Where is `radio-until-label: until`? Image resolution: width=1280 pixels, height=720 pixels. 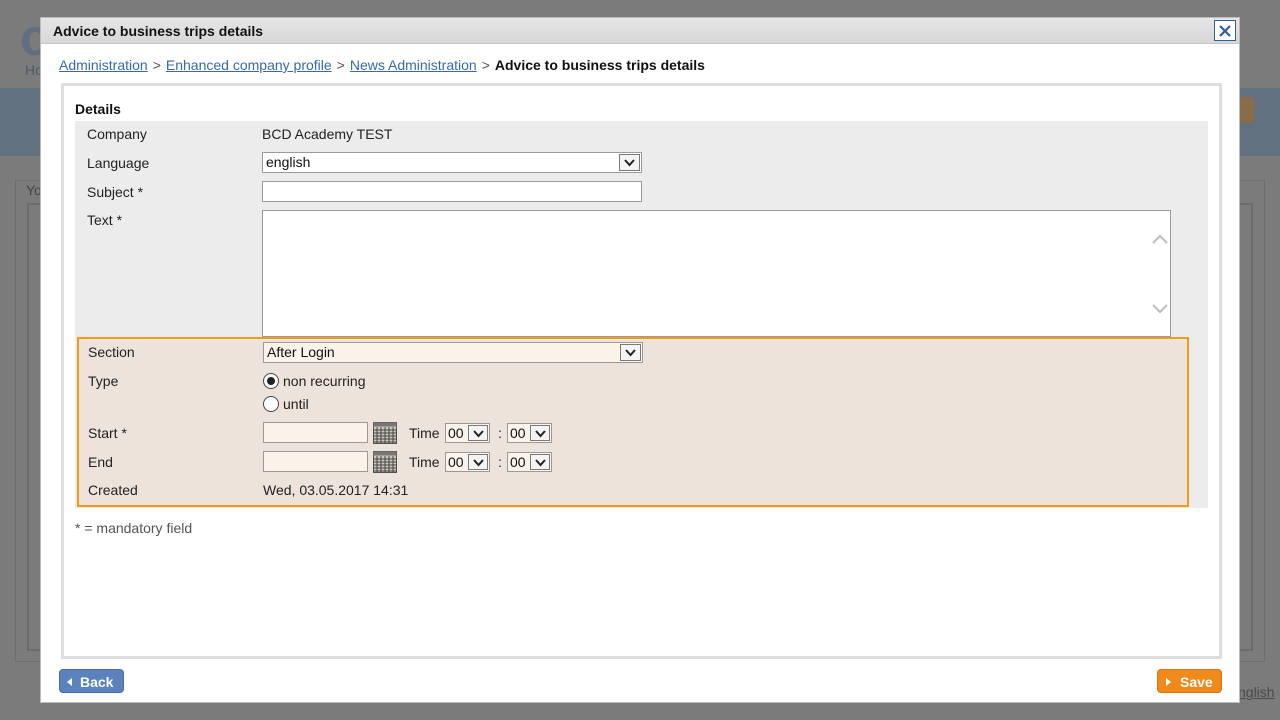
radio-until-label: until is located at coordinates (296, 404).